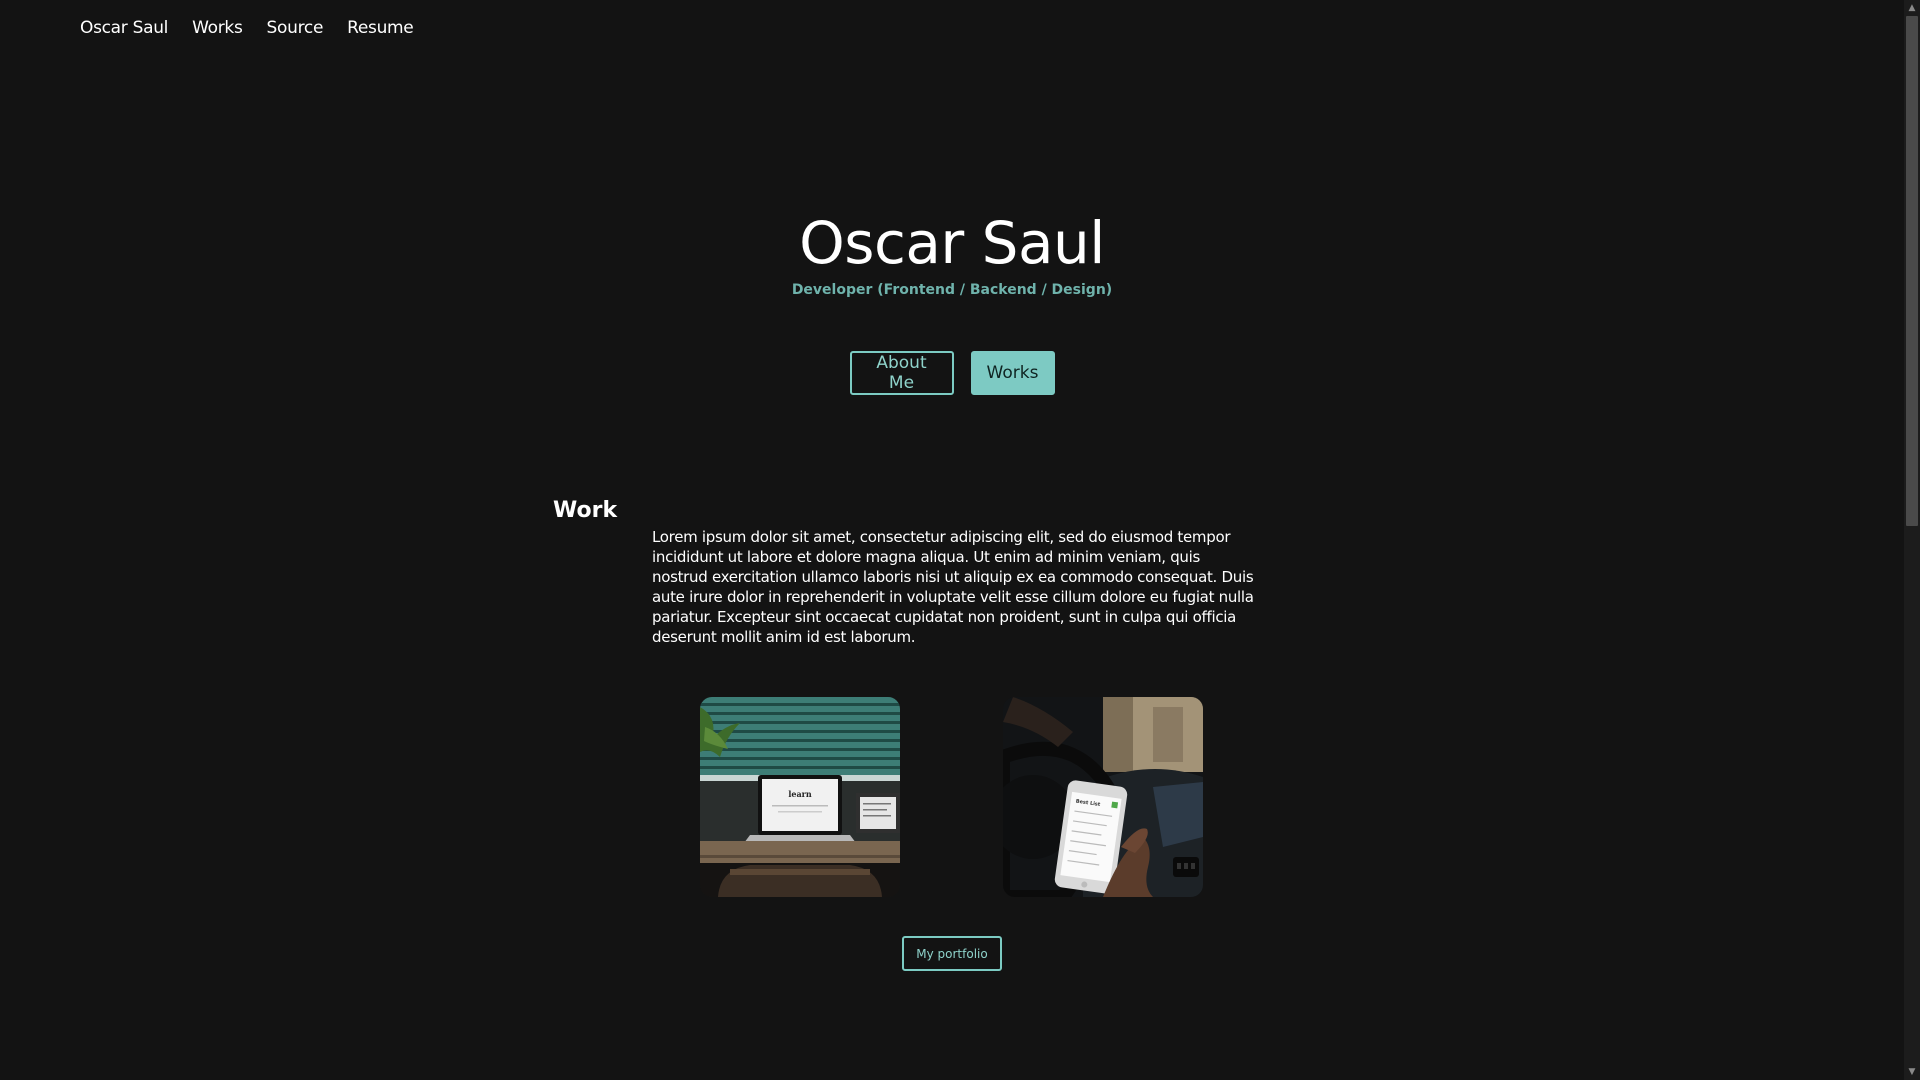 Image resolution: width=1920 pixels, height=1080 pixels. I want to click on work-thumbnail-phone: Best List, so click(1103, 797).